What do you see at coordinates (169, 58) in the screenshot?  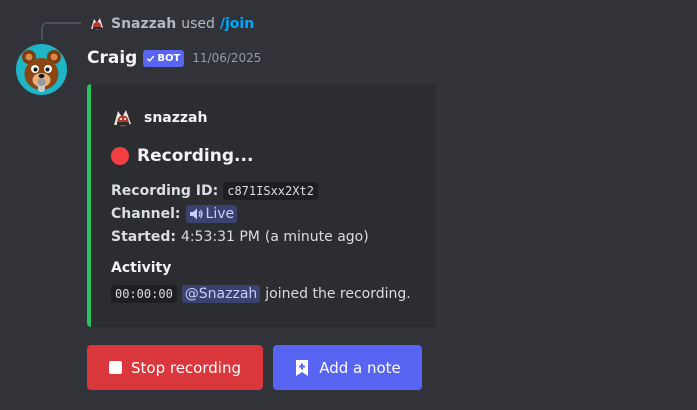 I see `bot-badge-label: BOT` at bounding box center [169, 58].